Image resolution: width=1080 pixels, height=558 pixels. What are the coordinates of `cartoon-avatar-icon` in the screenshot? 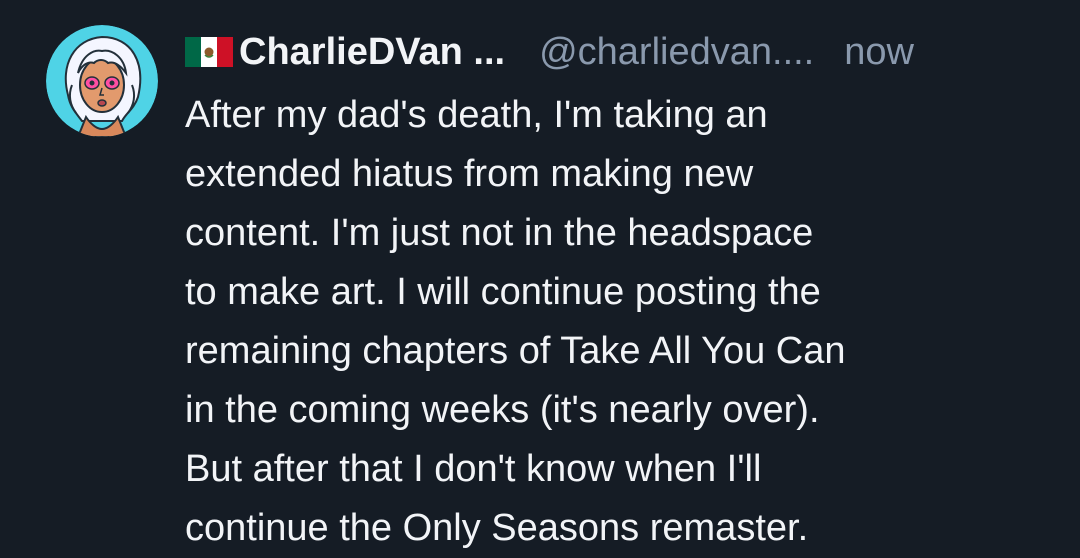 It's located at (102, 81).